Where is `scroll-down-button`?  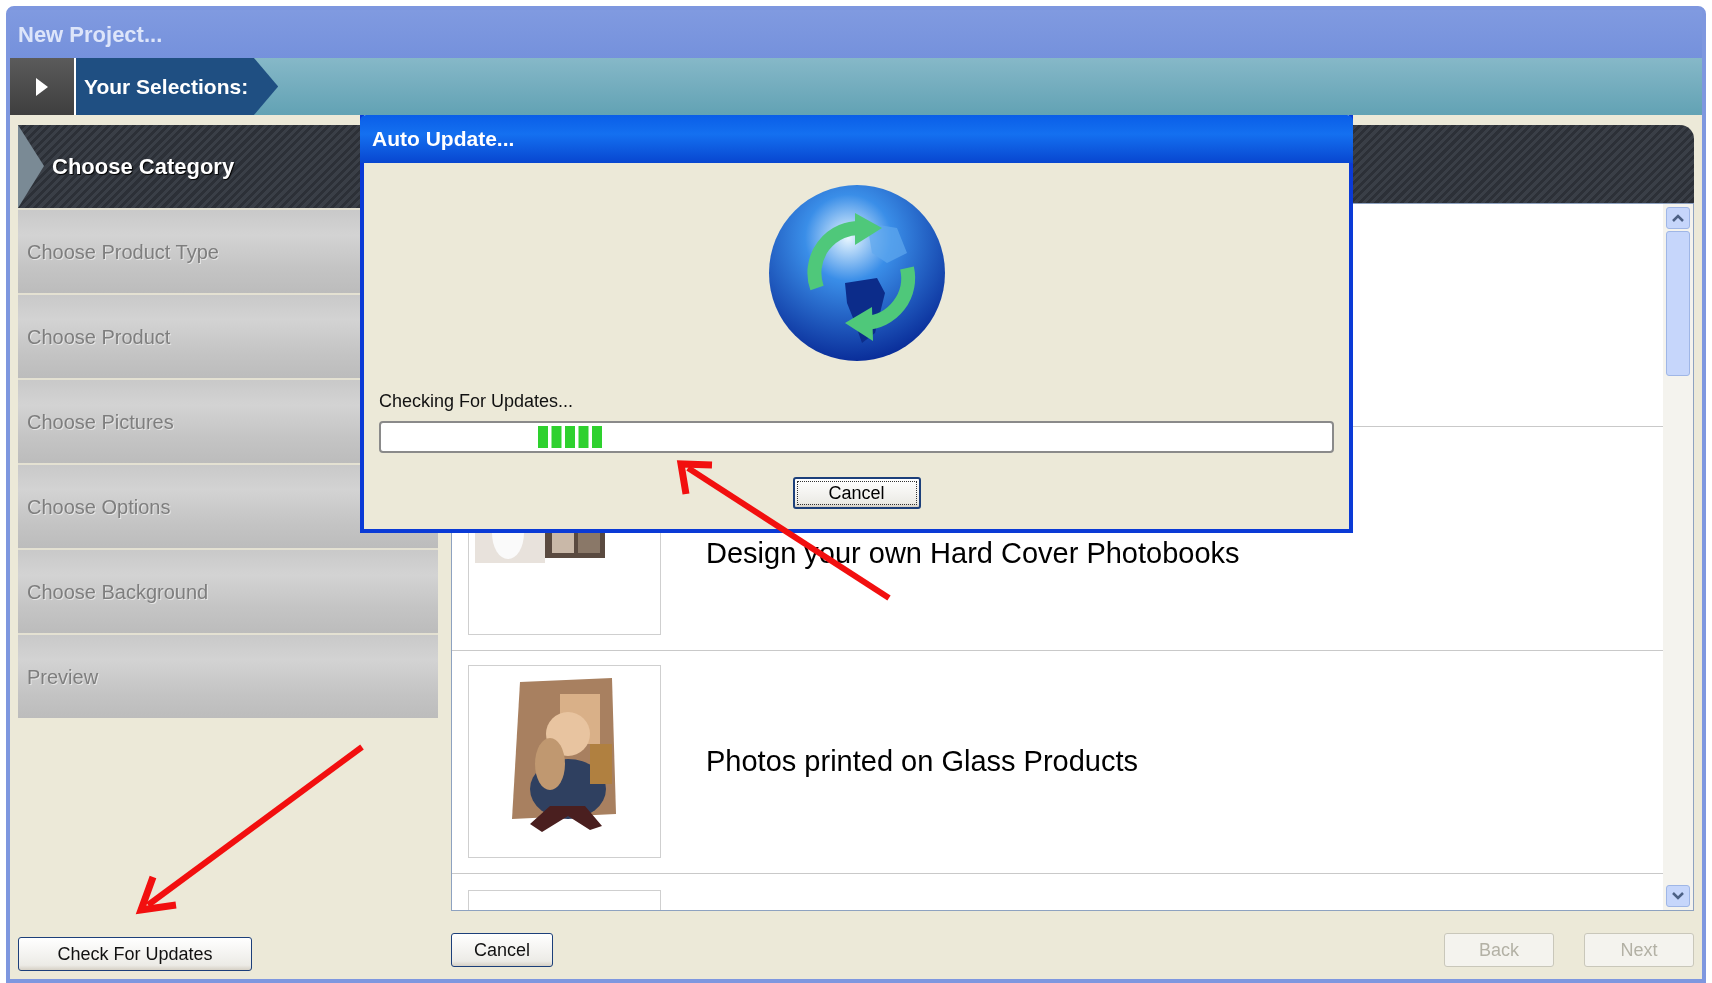 scroll-down-button is located at coordinates (1678, 896).